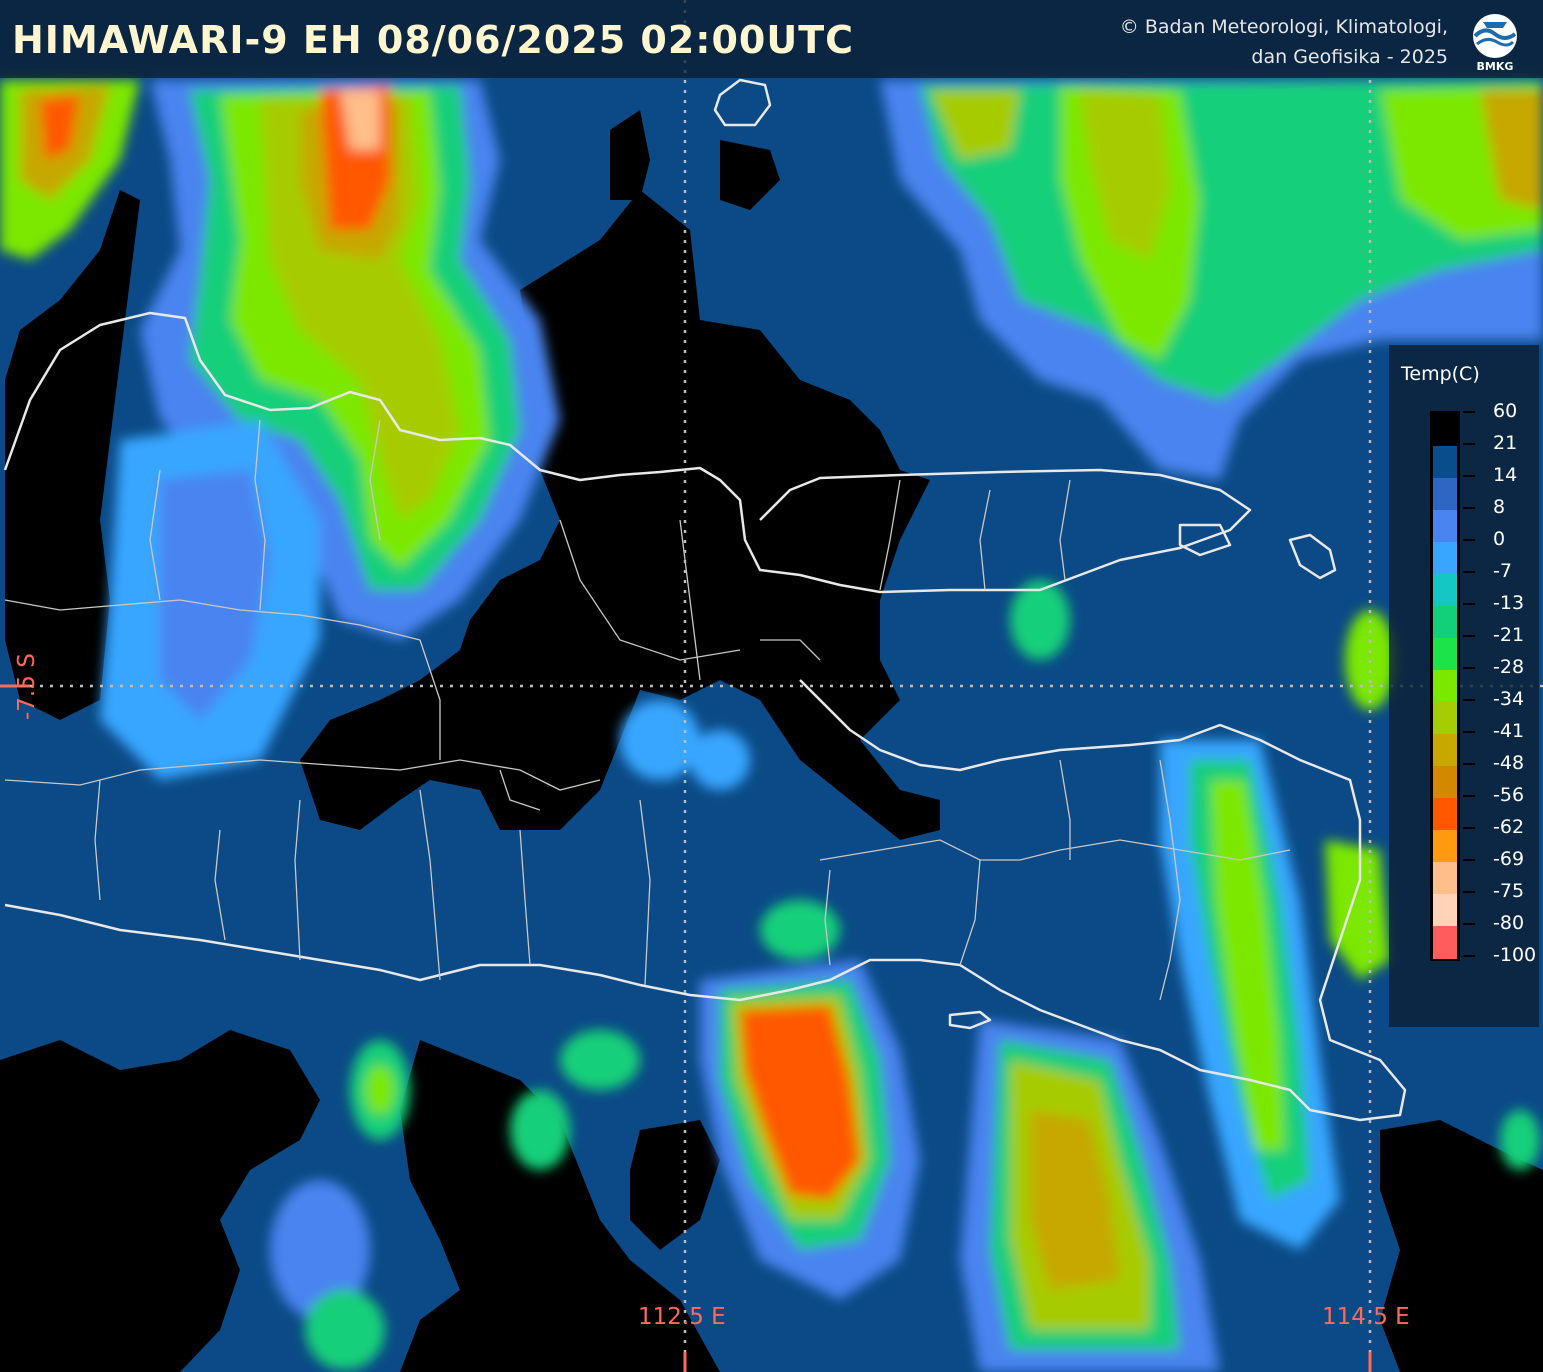  What do you see at coordinates (1502, 571) in the screenshot?
I see `legend-label: -7` at bounding box center [1502, 571].